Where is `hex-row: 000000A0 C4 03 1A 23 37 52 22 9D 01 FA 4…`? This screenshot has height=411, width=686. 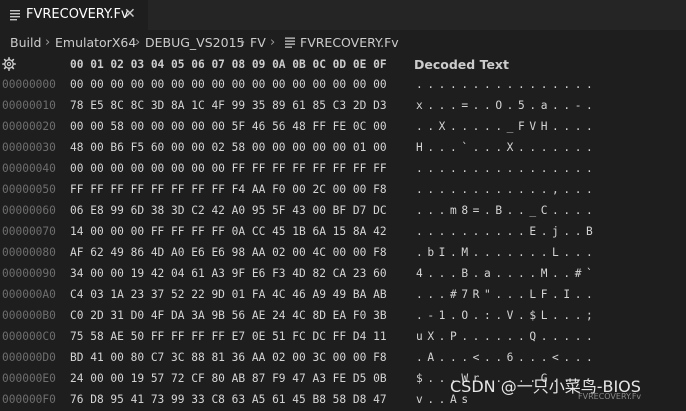
hex-row: 000000A0 C4 03 1A 23 37 52 22 9D 01 FA 4… is located at coordinates (343, 296).